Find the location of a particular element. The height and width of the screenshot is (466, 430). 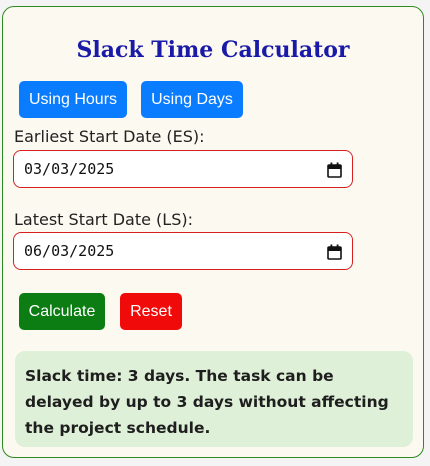

page-title: Slack Time Calculator is located at coordinates (213, 50).